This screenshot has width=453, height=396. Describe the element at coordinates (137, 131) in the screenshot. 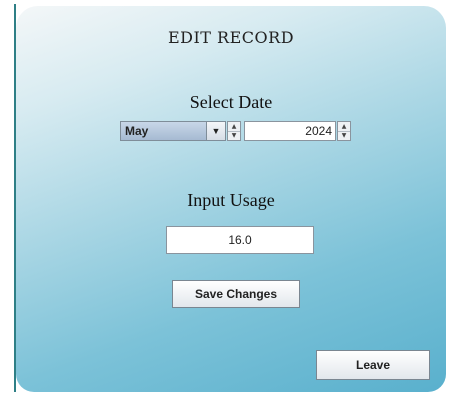

I see `month-value: May` at that location.